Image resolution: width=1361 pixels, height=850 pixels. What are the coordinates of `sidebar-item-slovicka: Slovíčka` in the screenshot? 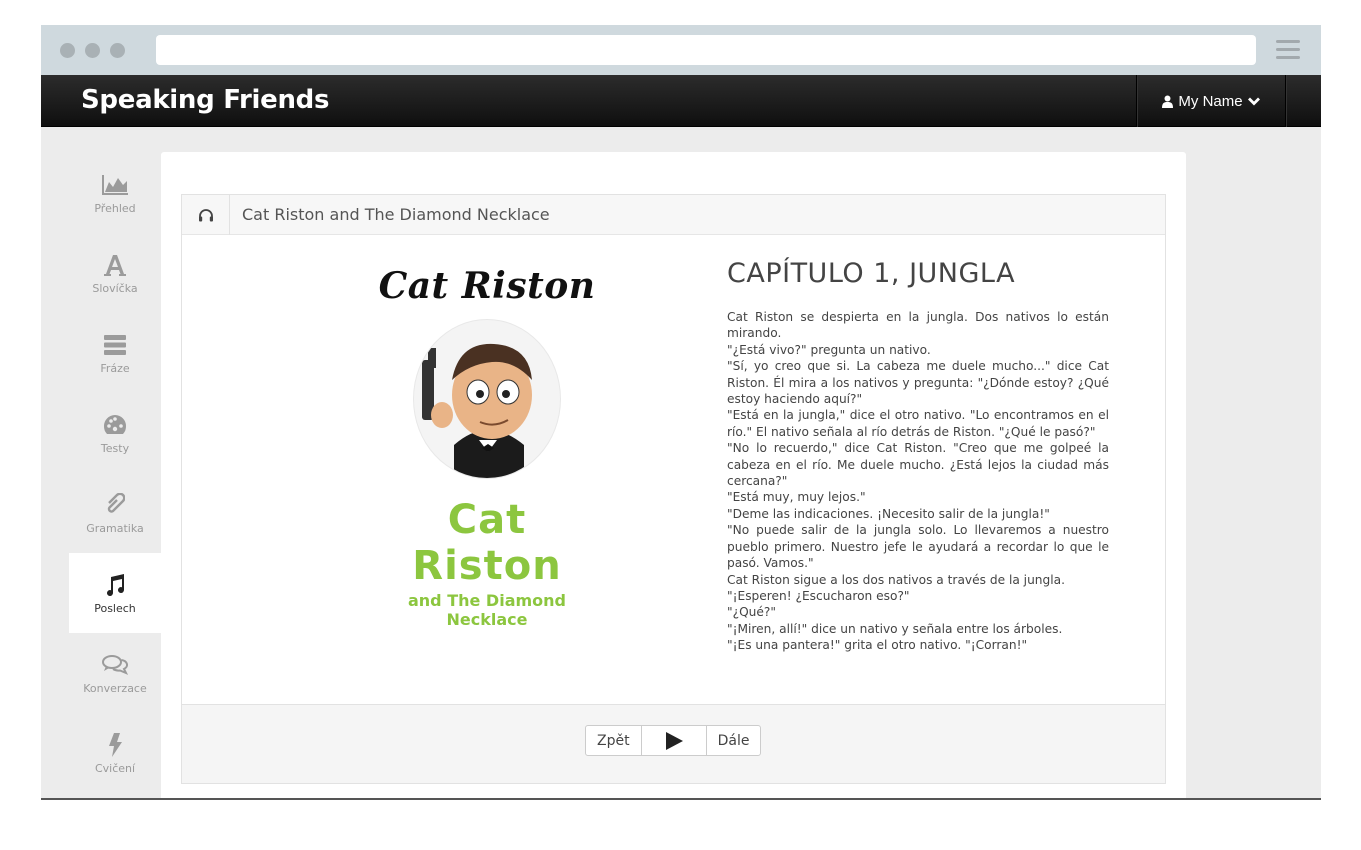 It's located at (115, 273).